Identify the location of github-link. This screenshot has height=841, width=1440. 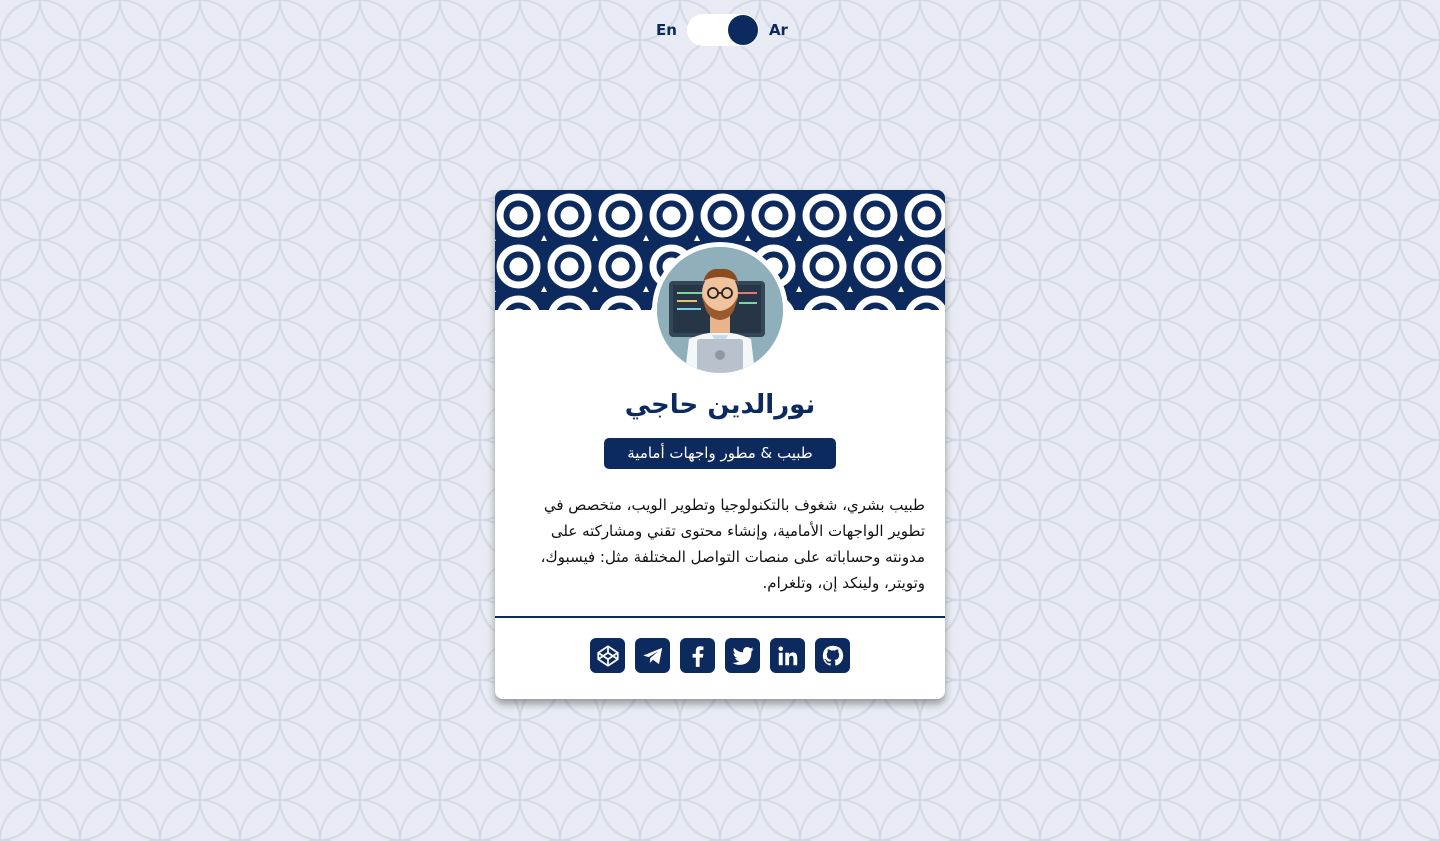
(832, 655).